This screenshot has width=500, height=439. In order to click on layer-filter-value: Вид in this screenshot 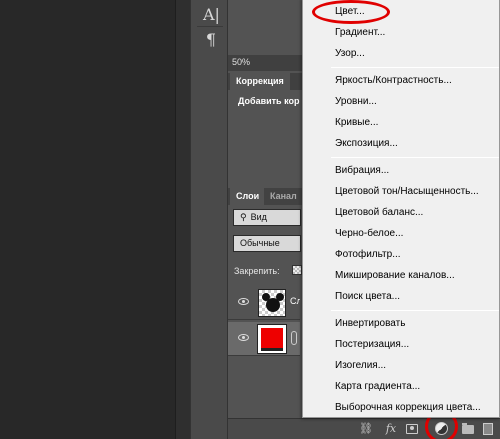, I will do `click(258, 217)`.